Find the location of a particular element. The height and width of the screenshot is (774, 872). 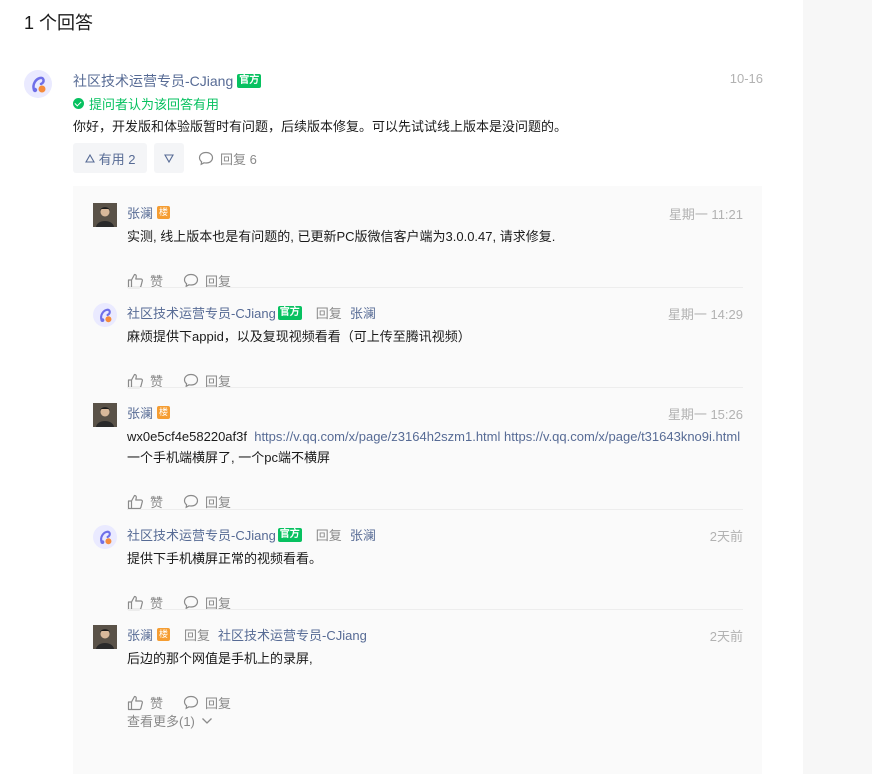

upvote-button: 有用 2 is located at coordinates (110, 158).